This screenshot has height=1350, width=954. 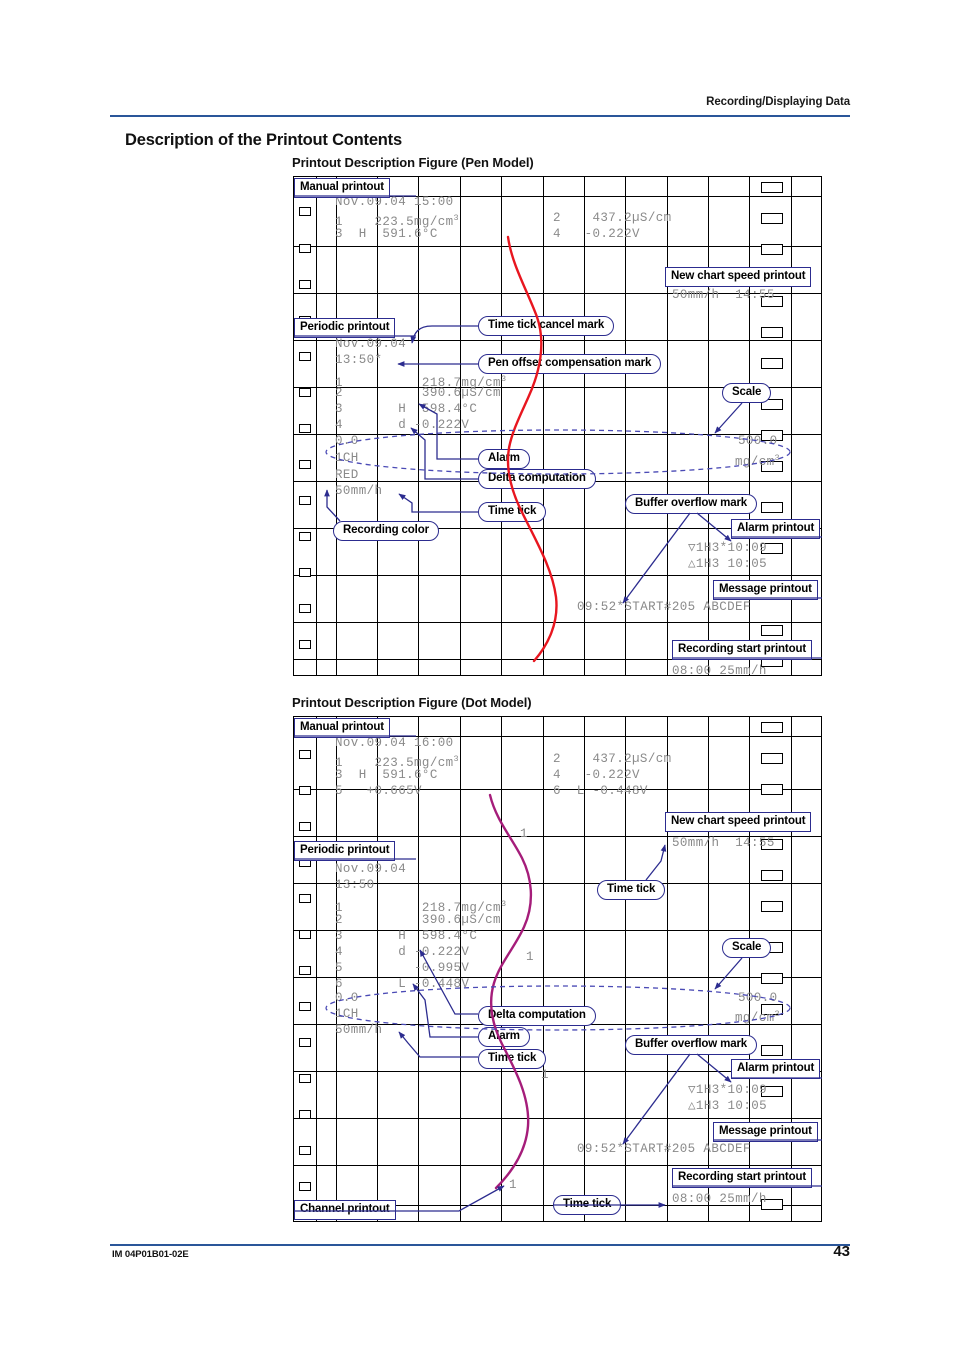 I want to click on figure-title-dot: Printout Description Figure (Dot Model), so click(x=412, y=702).